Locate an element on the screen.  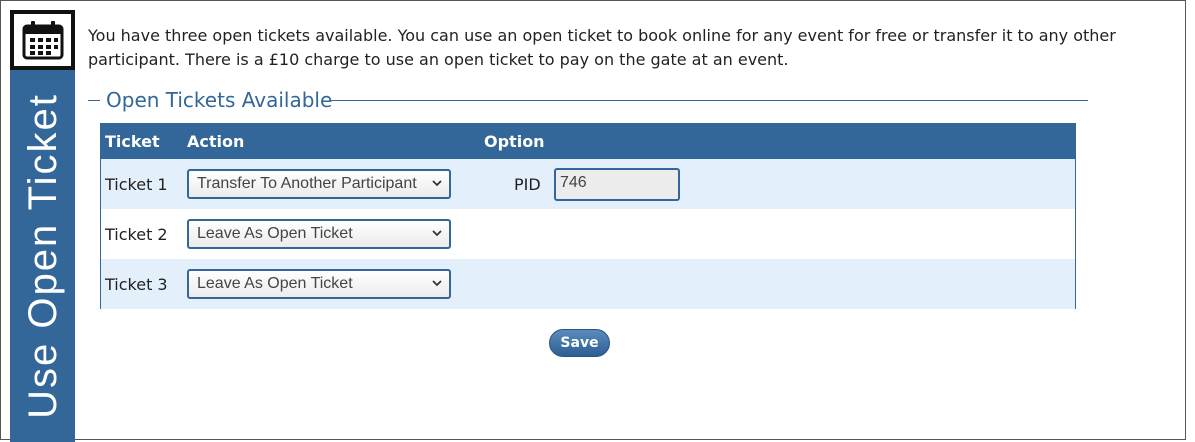
action-select-ticket-2: Leave As Open Ticket is located at coordinates (319, 234).